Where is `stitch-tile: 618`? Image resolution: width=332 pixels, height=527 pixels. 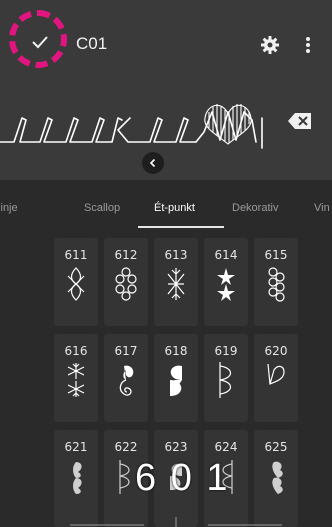
stitch-tile: 618 is located at coordinates (176, 378).